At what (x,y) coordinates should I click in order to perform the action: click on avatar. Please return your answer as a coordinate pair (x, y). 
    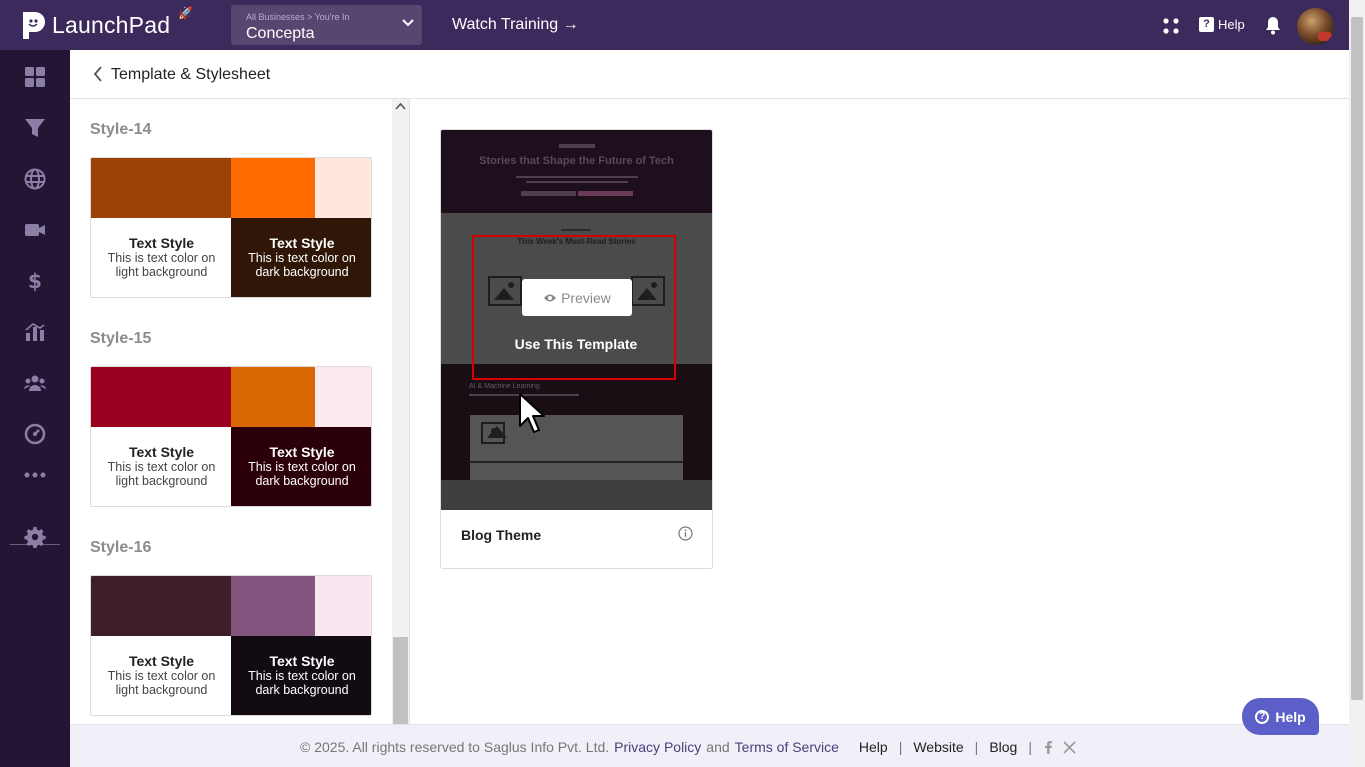
    Looking at the image, I should click on (1315, 26).